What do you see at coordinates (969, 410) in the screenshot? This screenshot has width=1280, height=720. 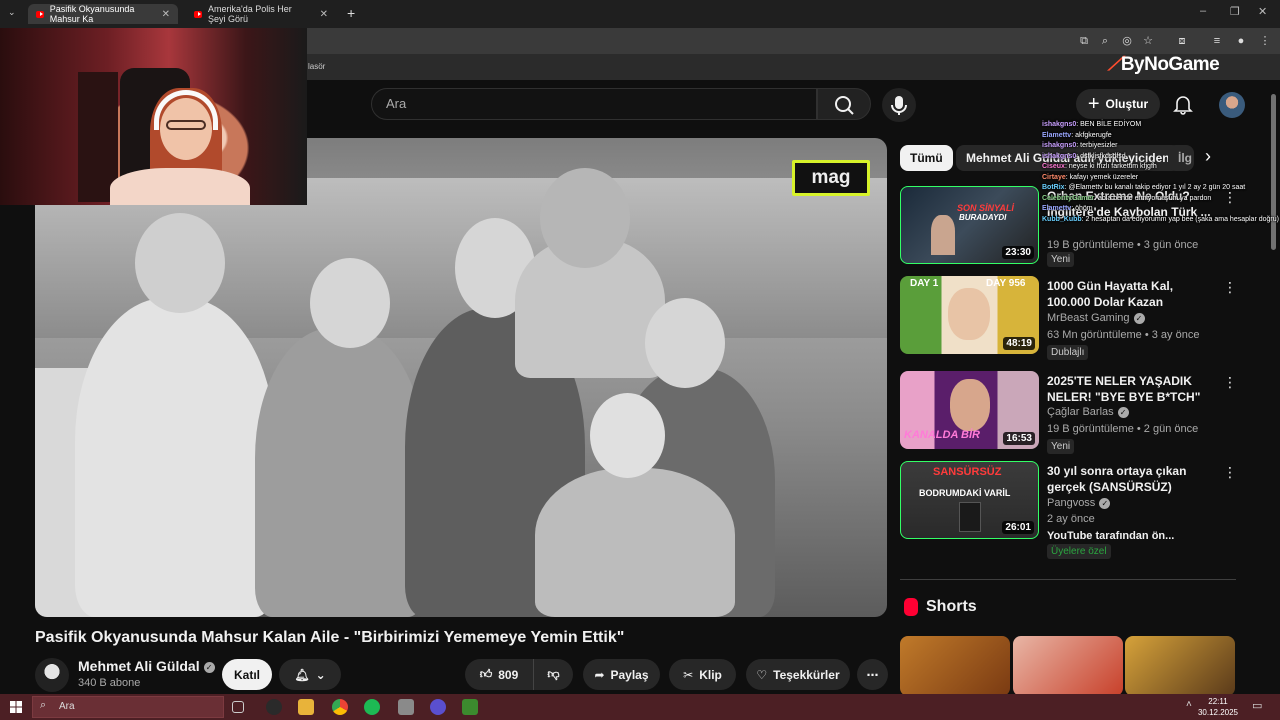 I see `video-thumbnail: KANALDA BİR 16:53` at bounding box center [969, 410].